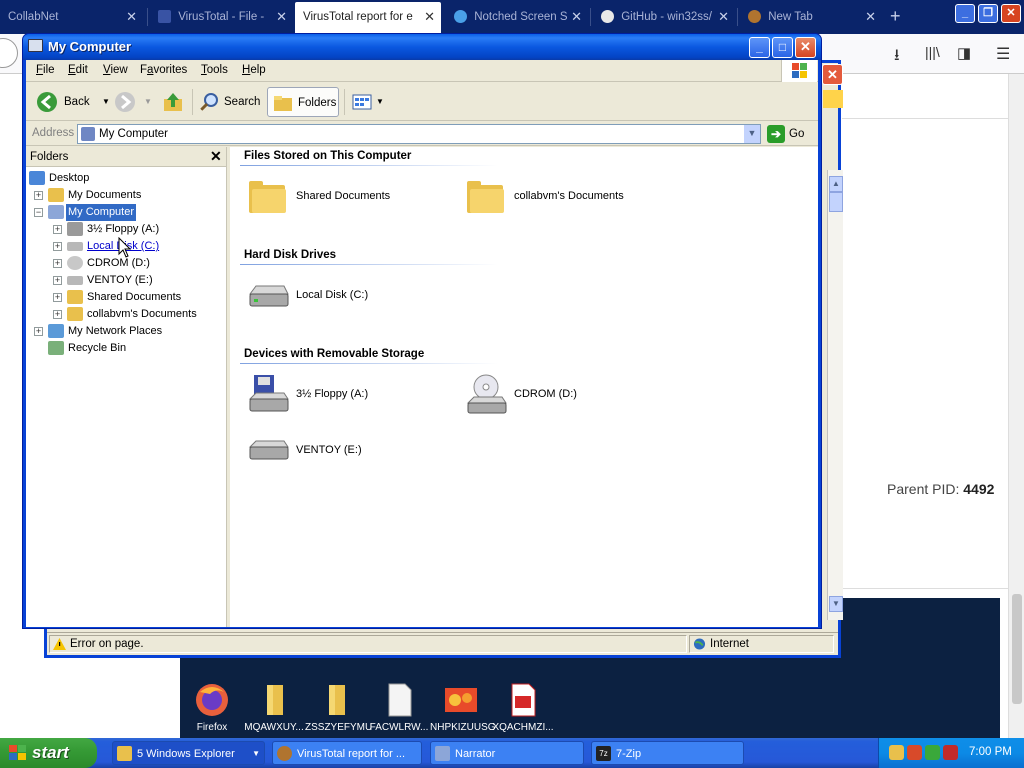  Describe the element at coordinates (667, 753) in the screenshot. I see `task-7zip: 7z 7-Zip` at that location.